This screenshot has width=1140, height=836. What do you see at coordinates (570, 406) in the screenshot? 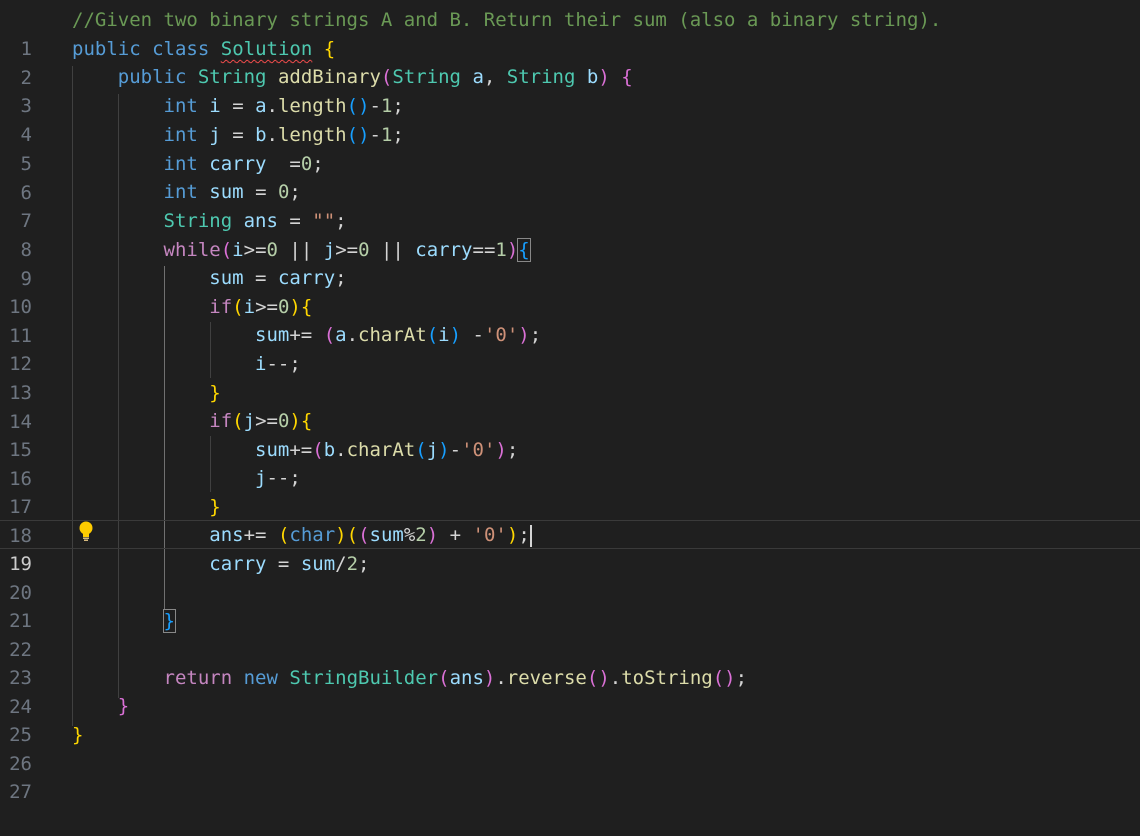
I see `code-line-14: 14 }` at bounding box center [570, 406].